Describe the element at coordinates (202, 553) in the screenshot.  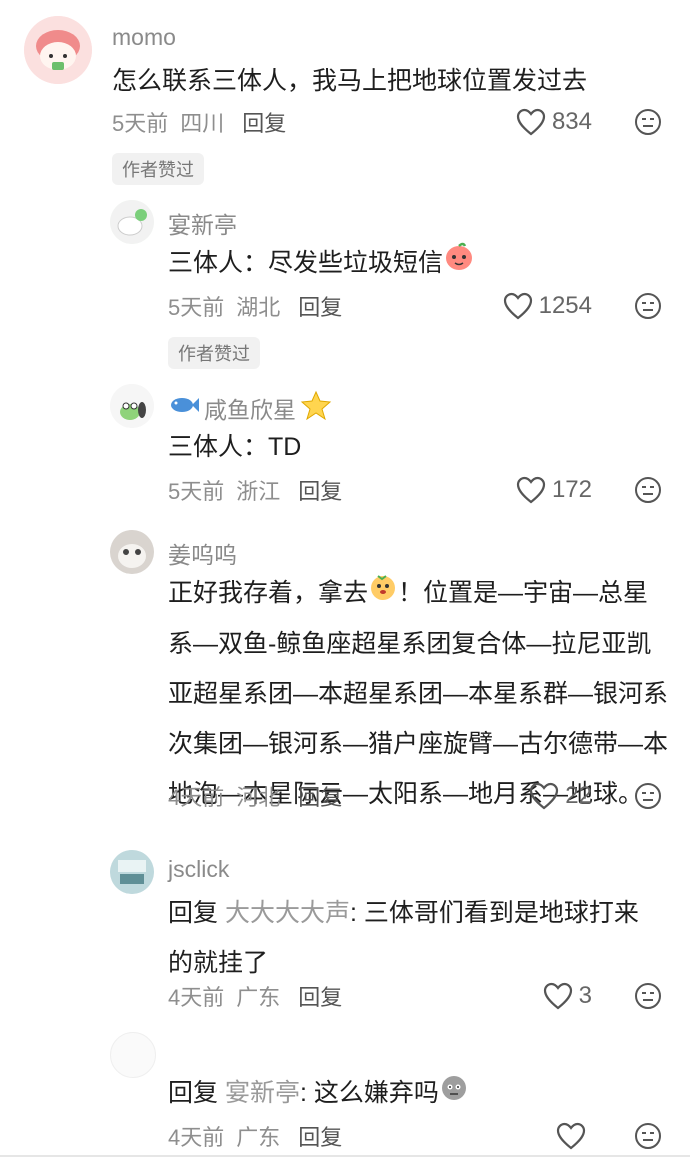
I see `username: 姜呜呜` at that location.